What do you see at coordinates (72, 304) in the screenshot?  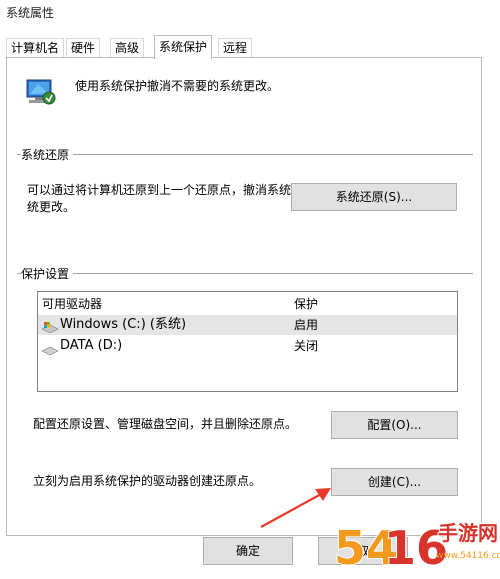 I see `column-header-drive: 可用驱动器` at bounding box center [72, 304].